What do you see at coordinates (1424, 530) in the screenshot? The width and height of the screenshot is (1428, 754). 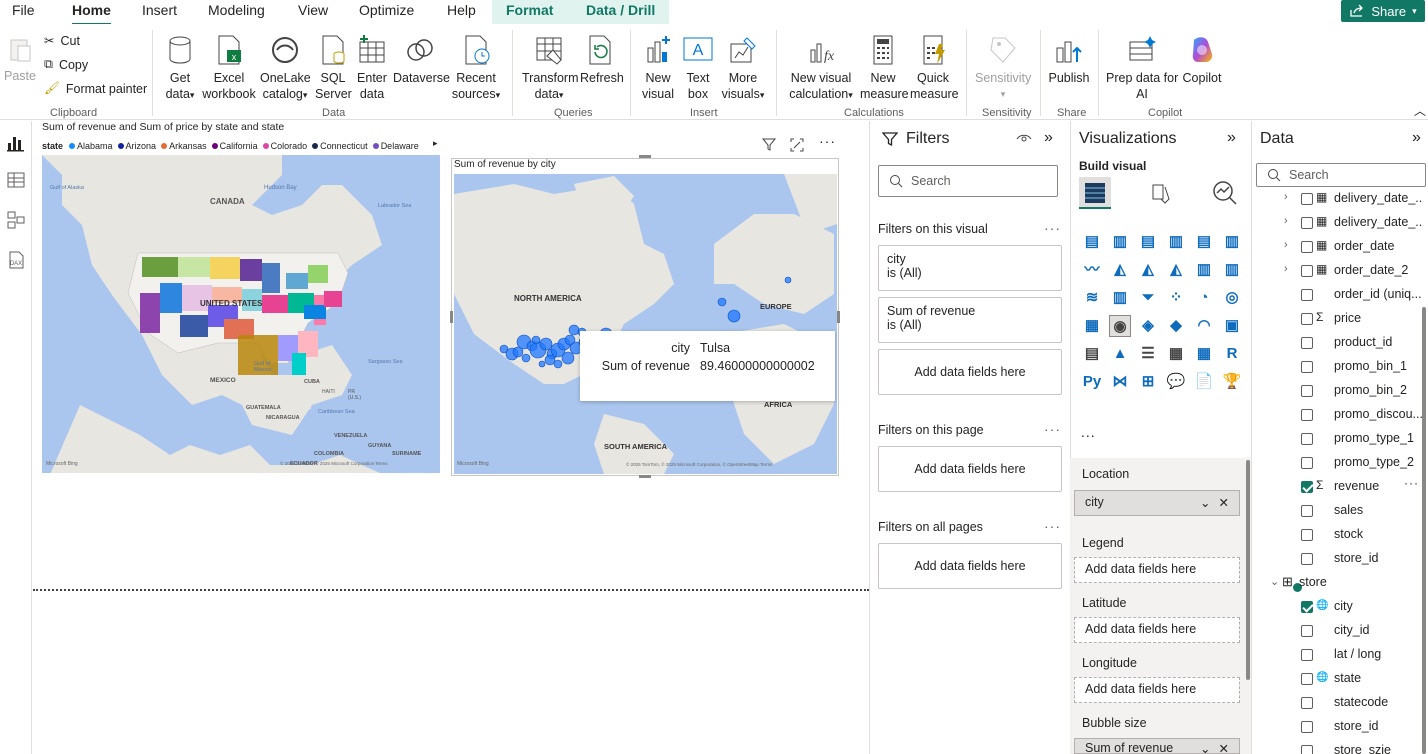 I see `data-scrollbar` at bounding box center [1424, 530].